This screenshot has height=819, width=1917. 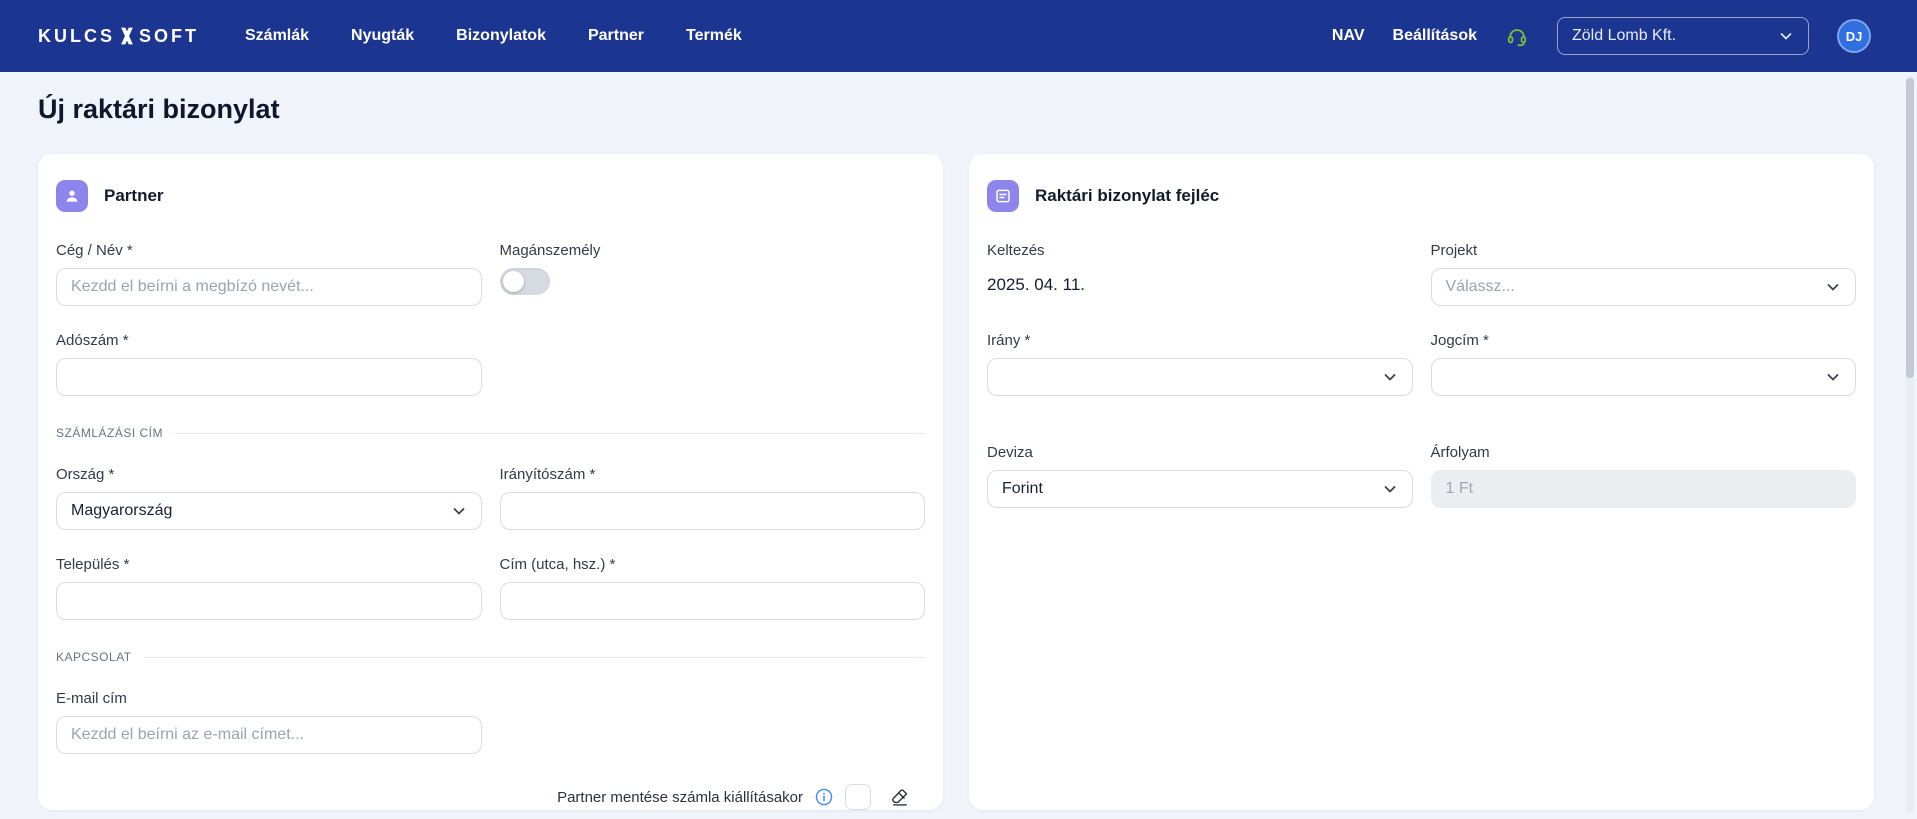 What do you see at coordinates (269, 287) in the screenshot?
I see `company-name-input` at bounding box center [269, 287].